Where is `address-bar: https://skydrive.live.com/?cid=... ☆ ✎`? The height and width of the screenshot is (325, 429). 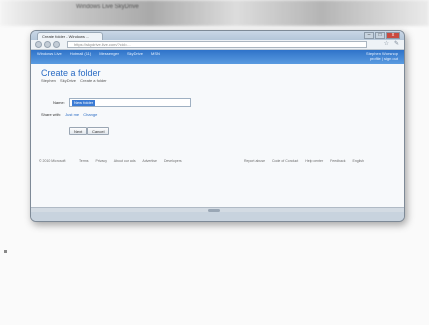 address-bar: https://skydrive.live.com/?cid=... ☆ ✎ is located at coordinates (217, 45).